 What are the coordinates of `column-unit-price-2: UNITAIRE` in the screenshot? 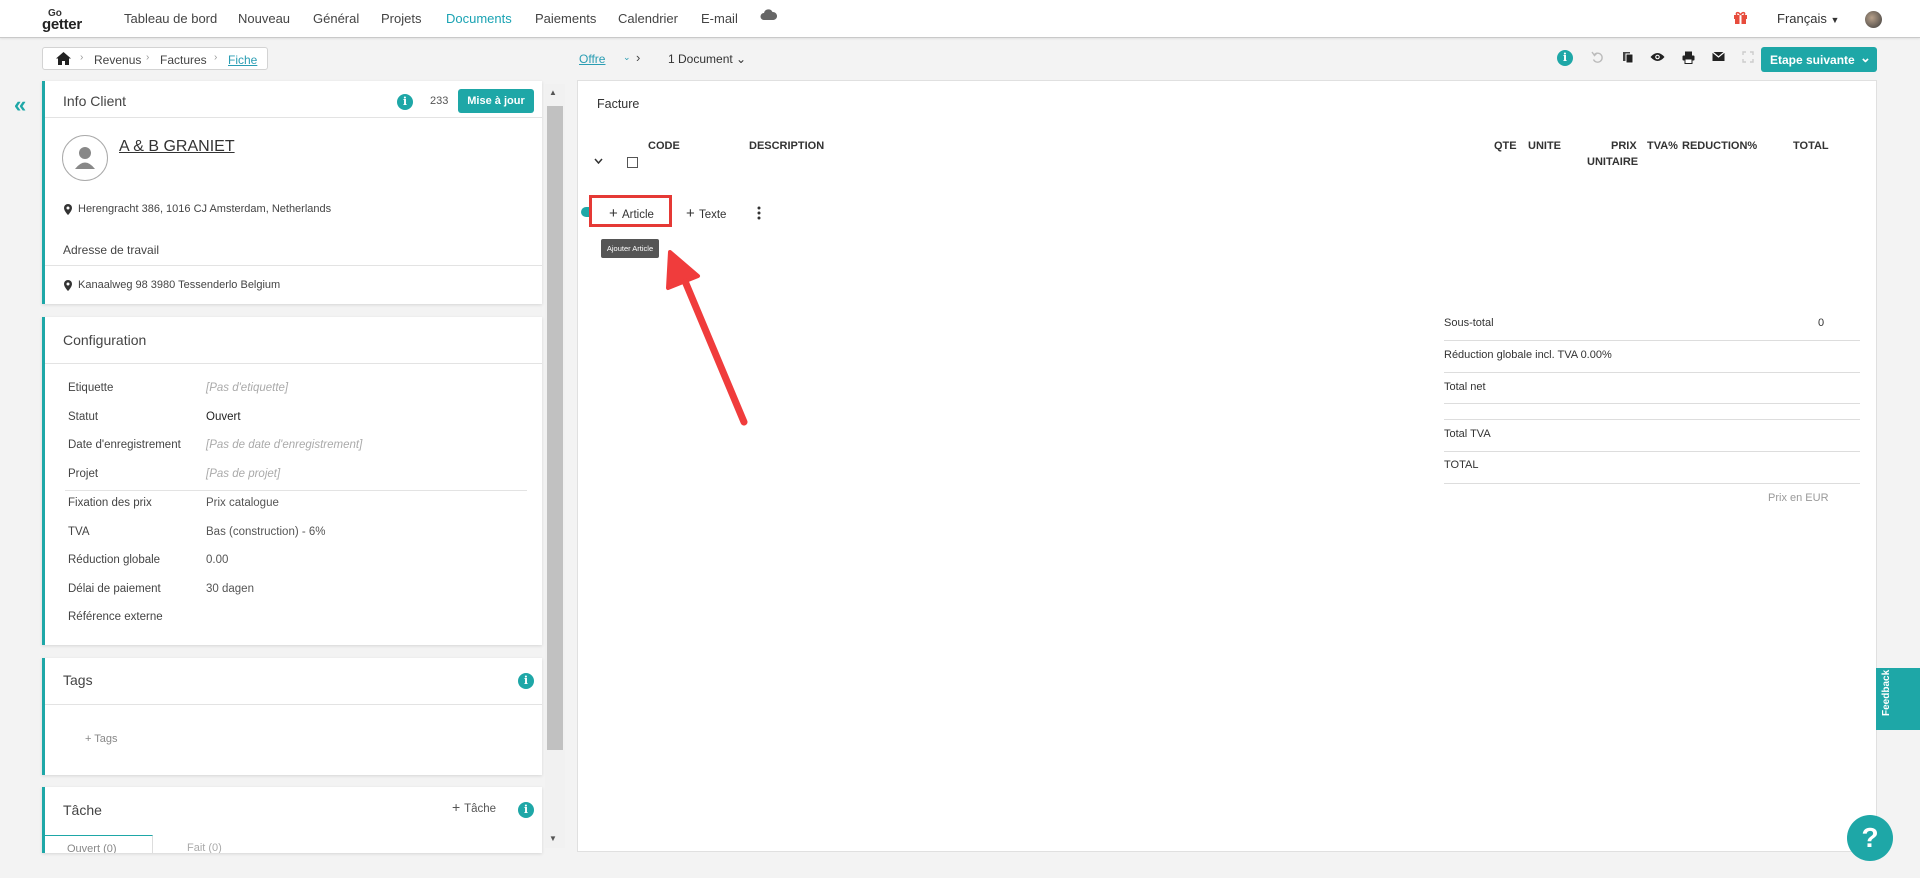 It's located at (1613, 162).